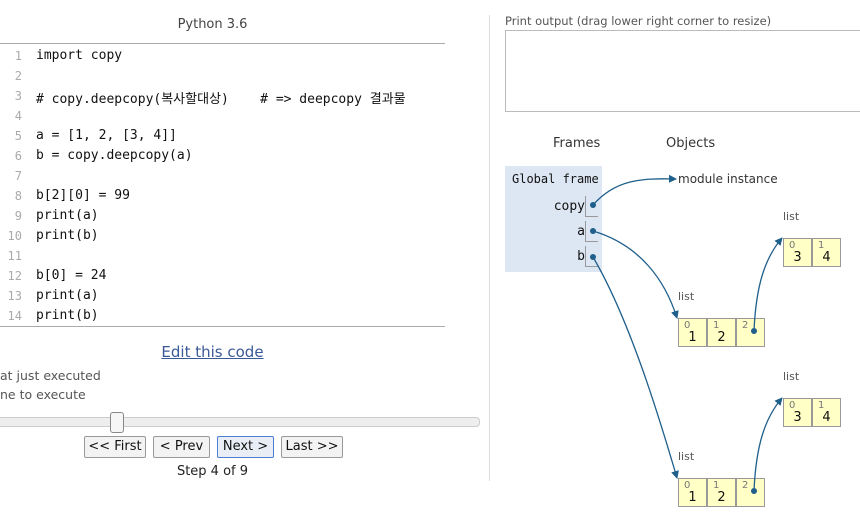 The width and height of the screenshot is (860, 516). I want to click on b-inner-pointer, so click(768, 444).